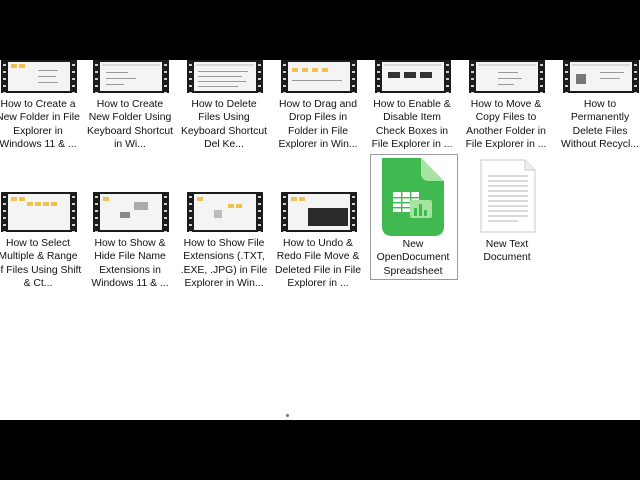  I want to click on file-name-label: New OpenDocument Spreadsheet, so click(413, 258).